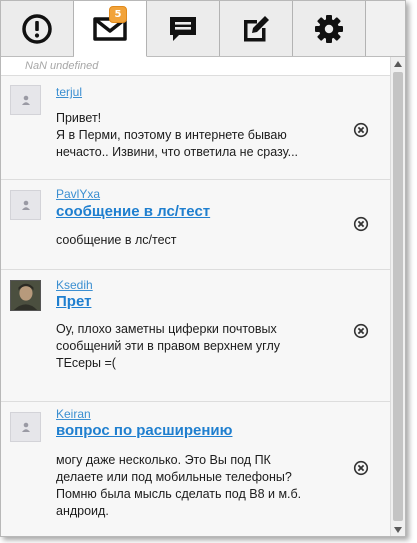  I want to click on scroll-thumb, so click(398, 296).